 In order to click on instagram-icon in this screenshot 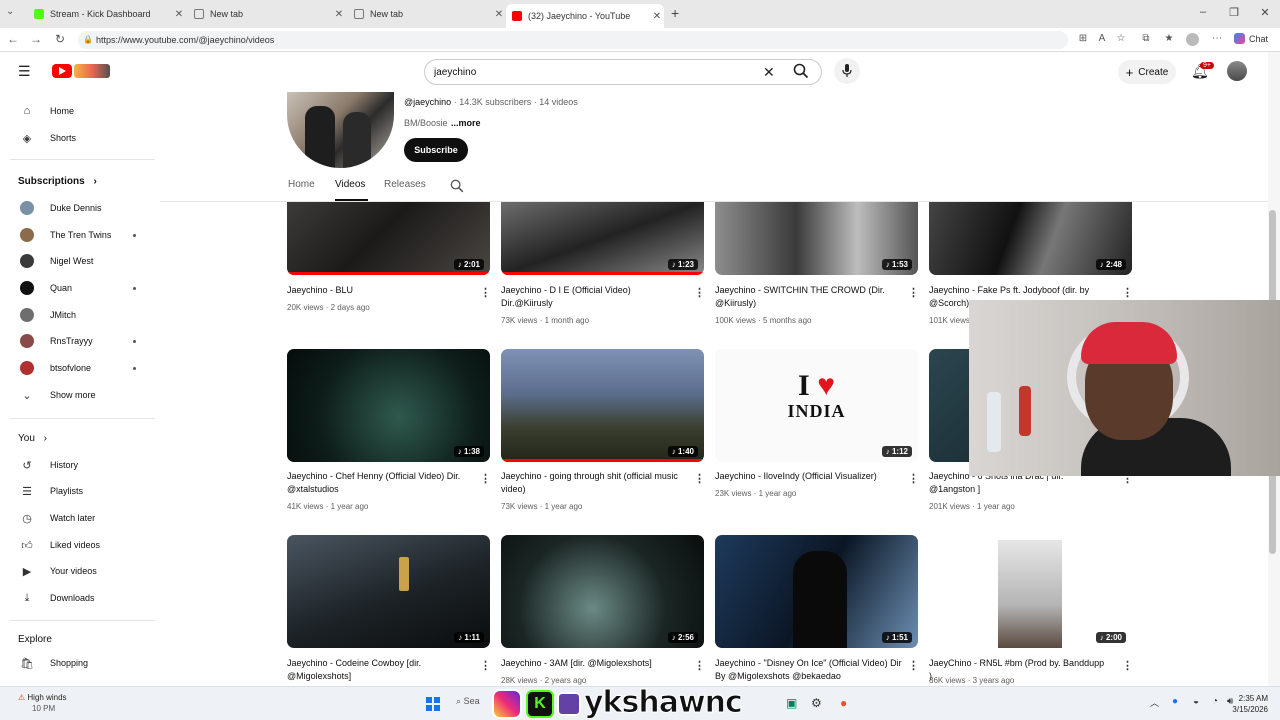, I will do `click(507, 704)`.